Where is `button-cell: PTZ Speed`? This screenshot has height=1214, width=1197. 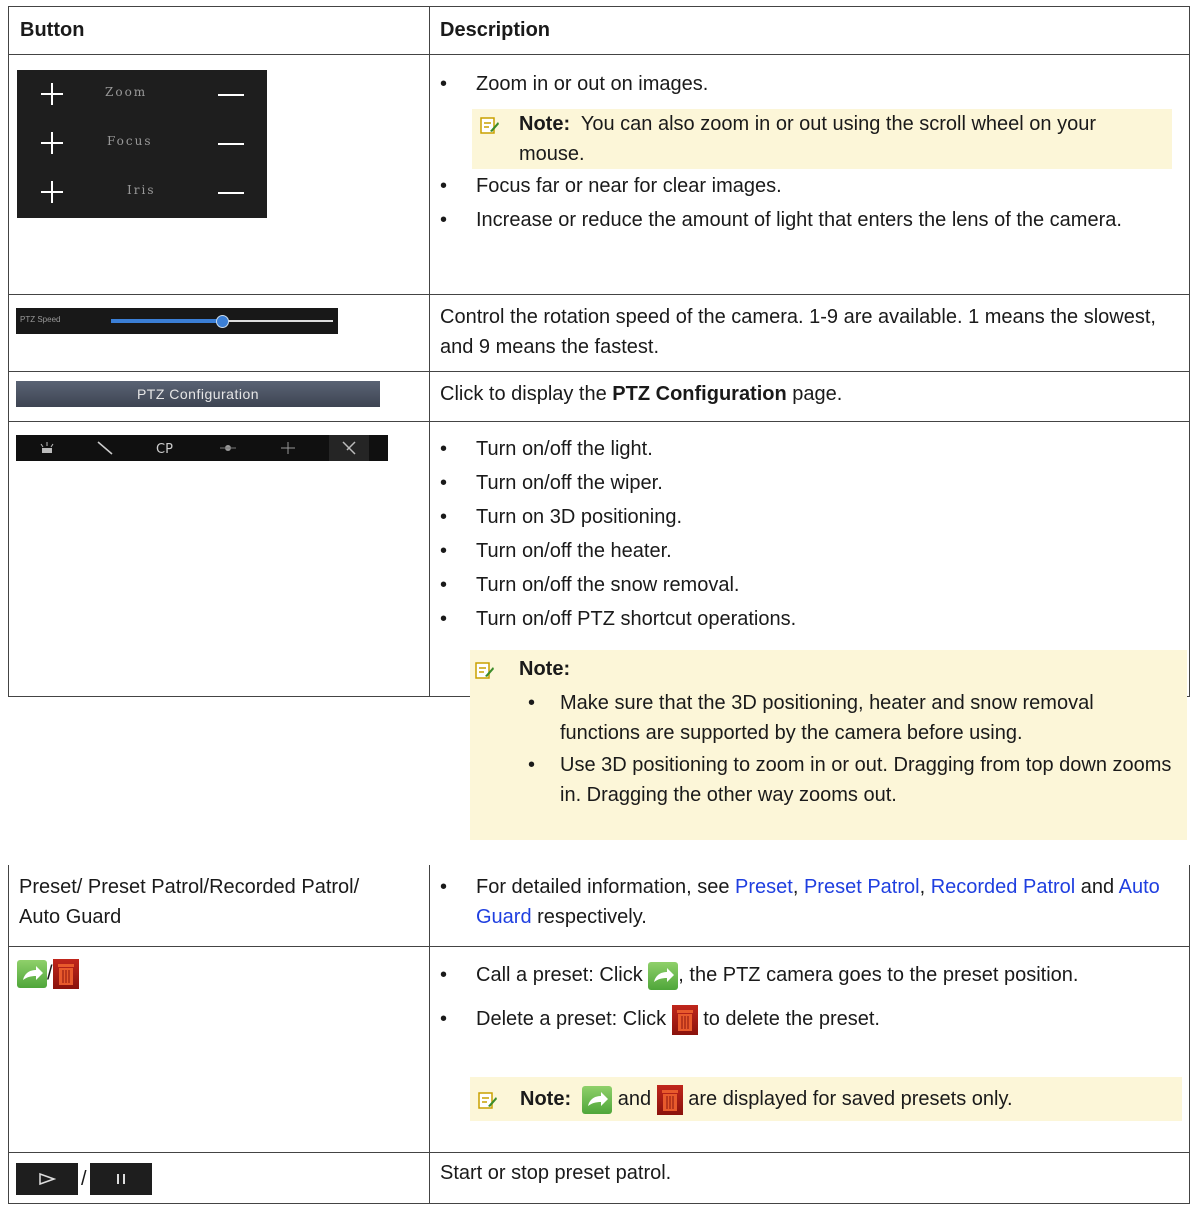
button-cell: PTZ Speed is located at coordinates (219, 333).